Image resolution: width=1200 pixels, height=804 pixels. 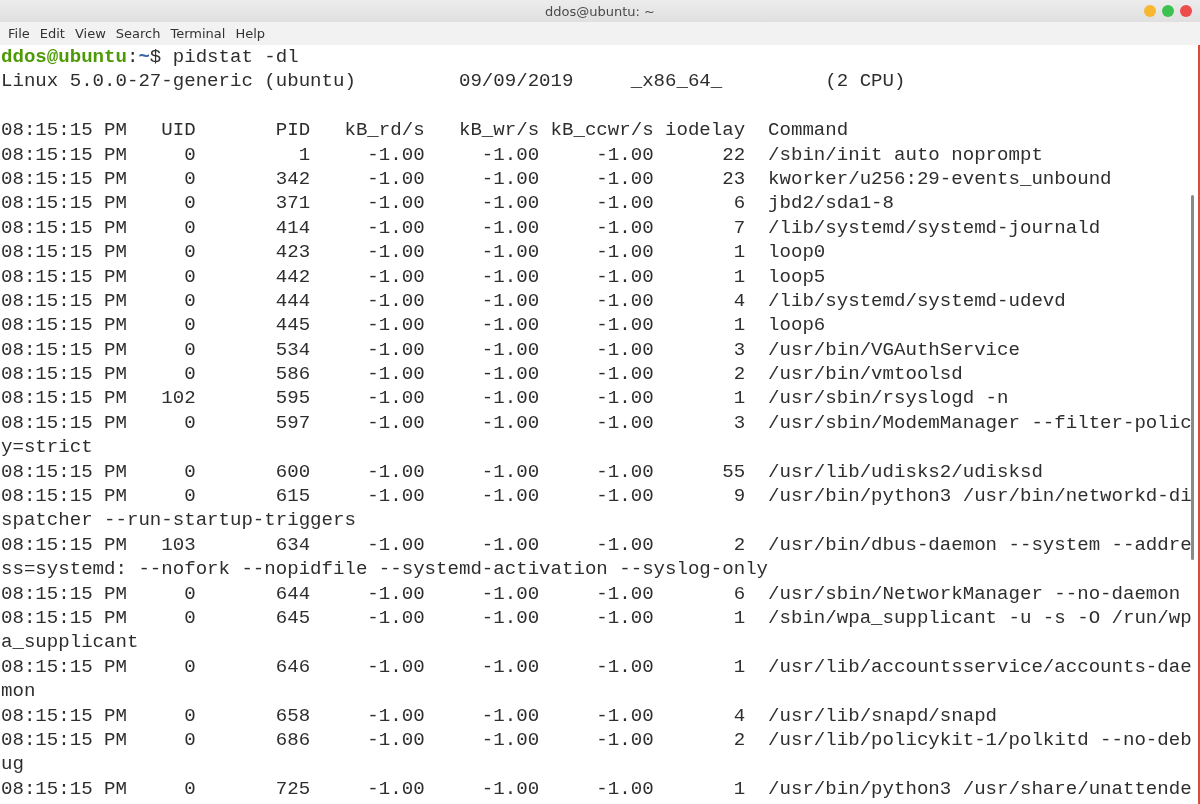 What do you see at coordinates (90, 33) in the screenshot?
I see `menu-item: View` at bounding box center [90, 33].